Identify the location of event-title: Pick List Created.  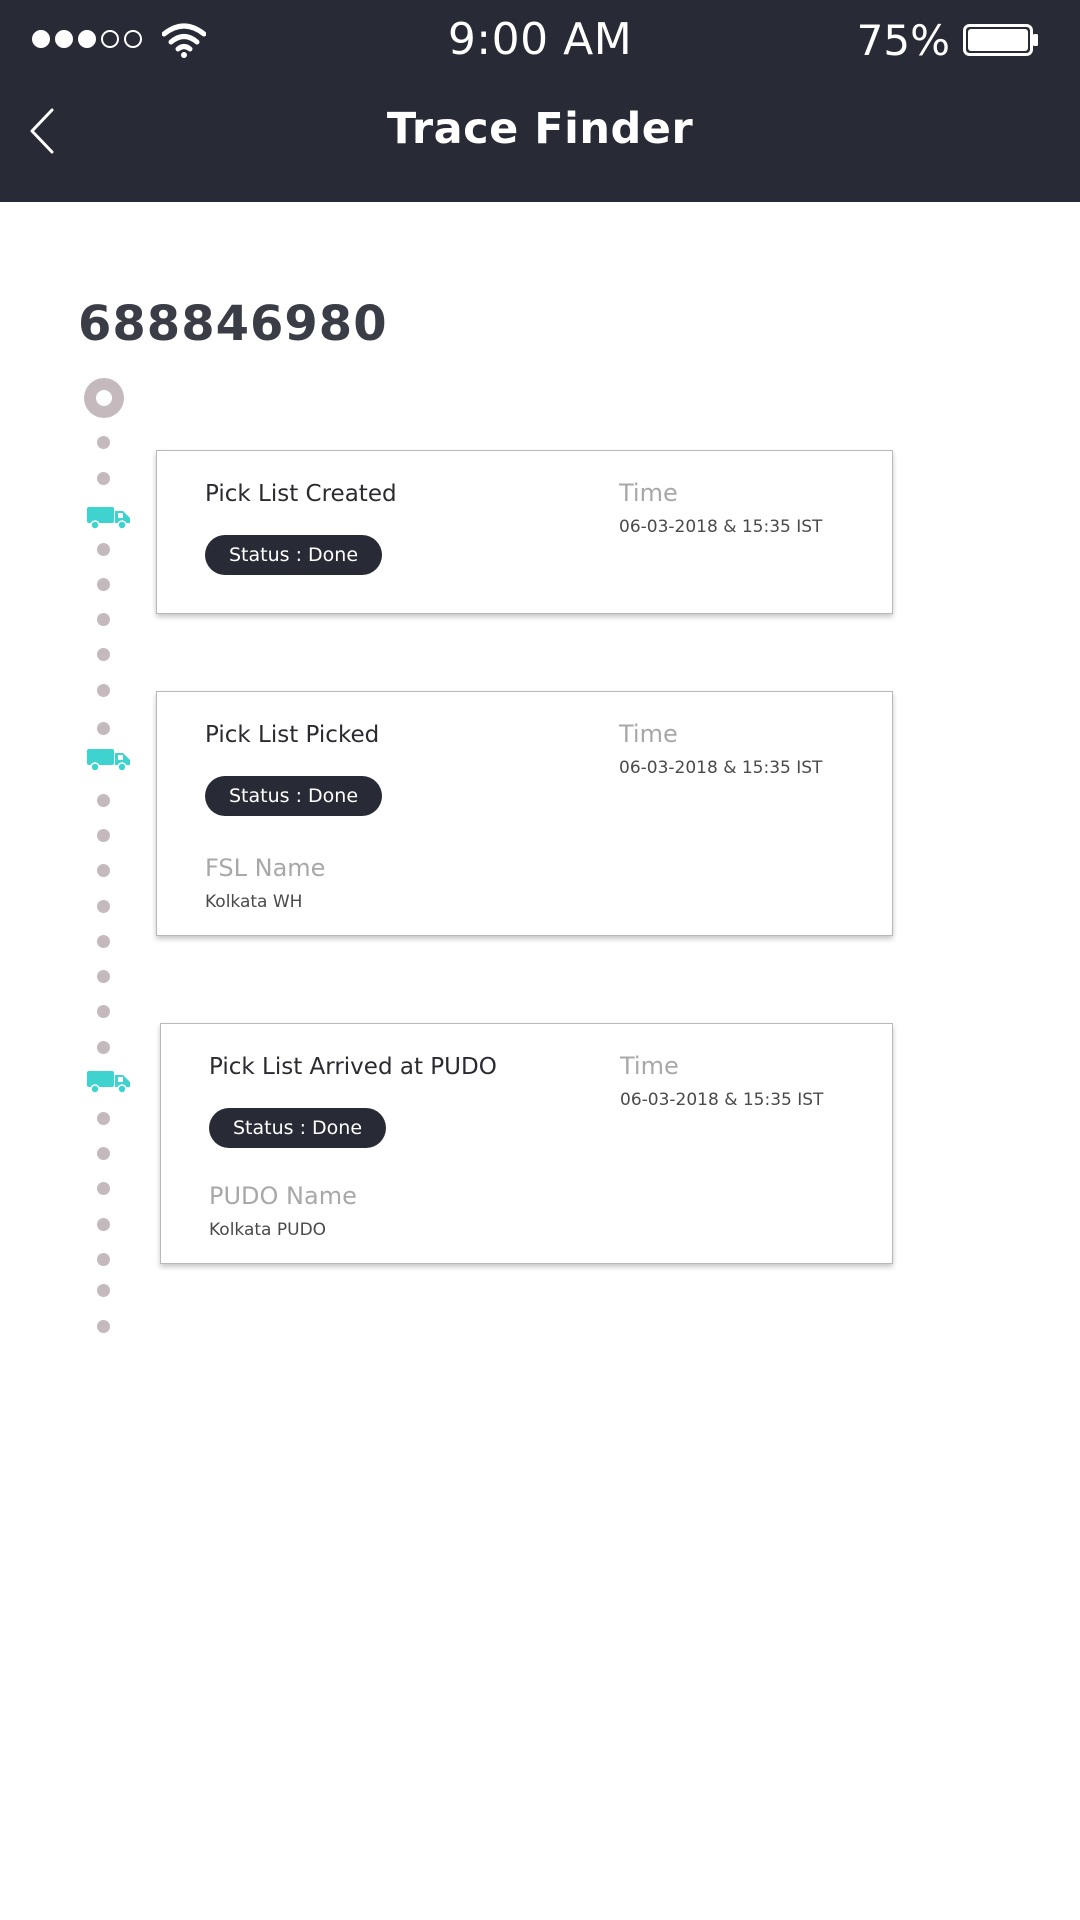
(301, 494).